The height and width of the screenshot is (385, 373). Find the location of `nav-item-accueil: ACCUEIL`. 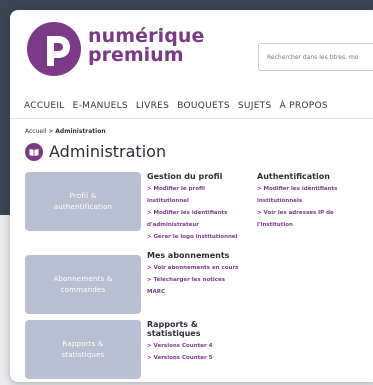

nav-item-accueil: ACCUEIL is located at coordinates (44, 106).